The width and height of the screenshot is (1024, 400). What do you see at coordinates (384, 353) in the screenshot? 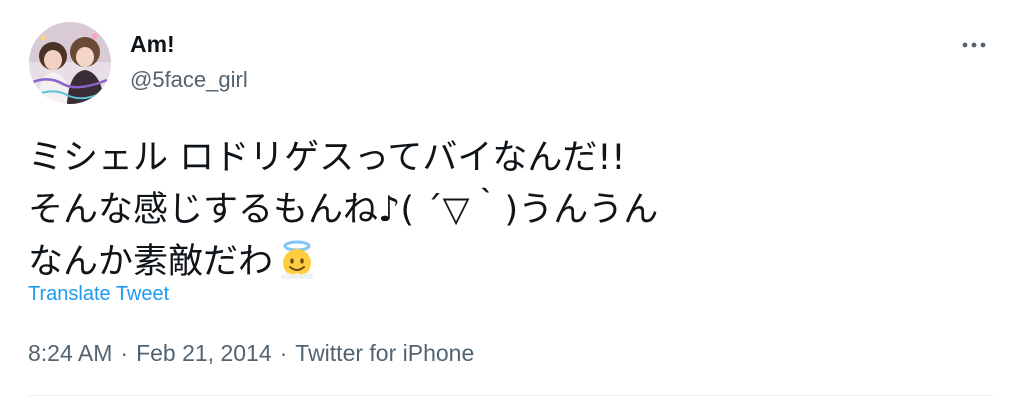
I see `tweet-source: Twitter for iPhone` at bounding box center [384, 353].